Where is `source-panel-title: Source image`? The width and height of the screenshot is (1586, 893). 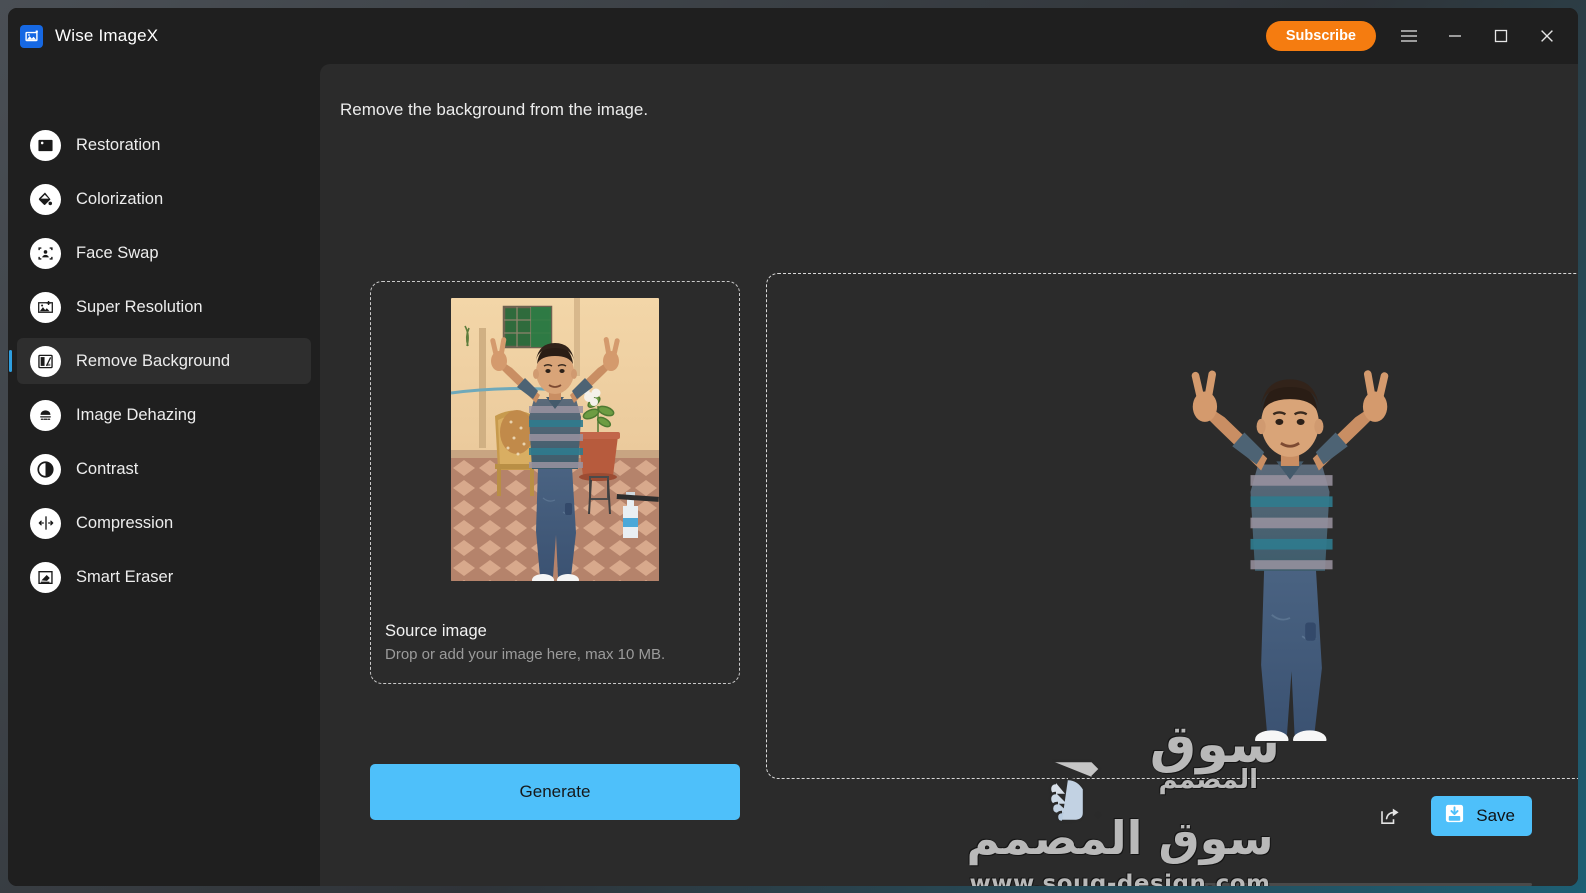 source-panel-title: Source image is located at coordinates (436, 631).